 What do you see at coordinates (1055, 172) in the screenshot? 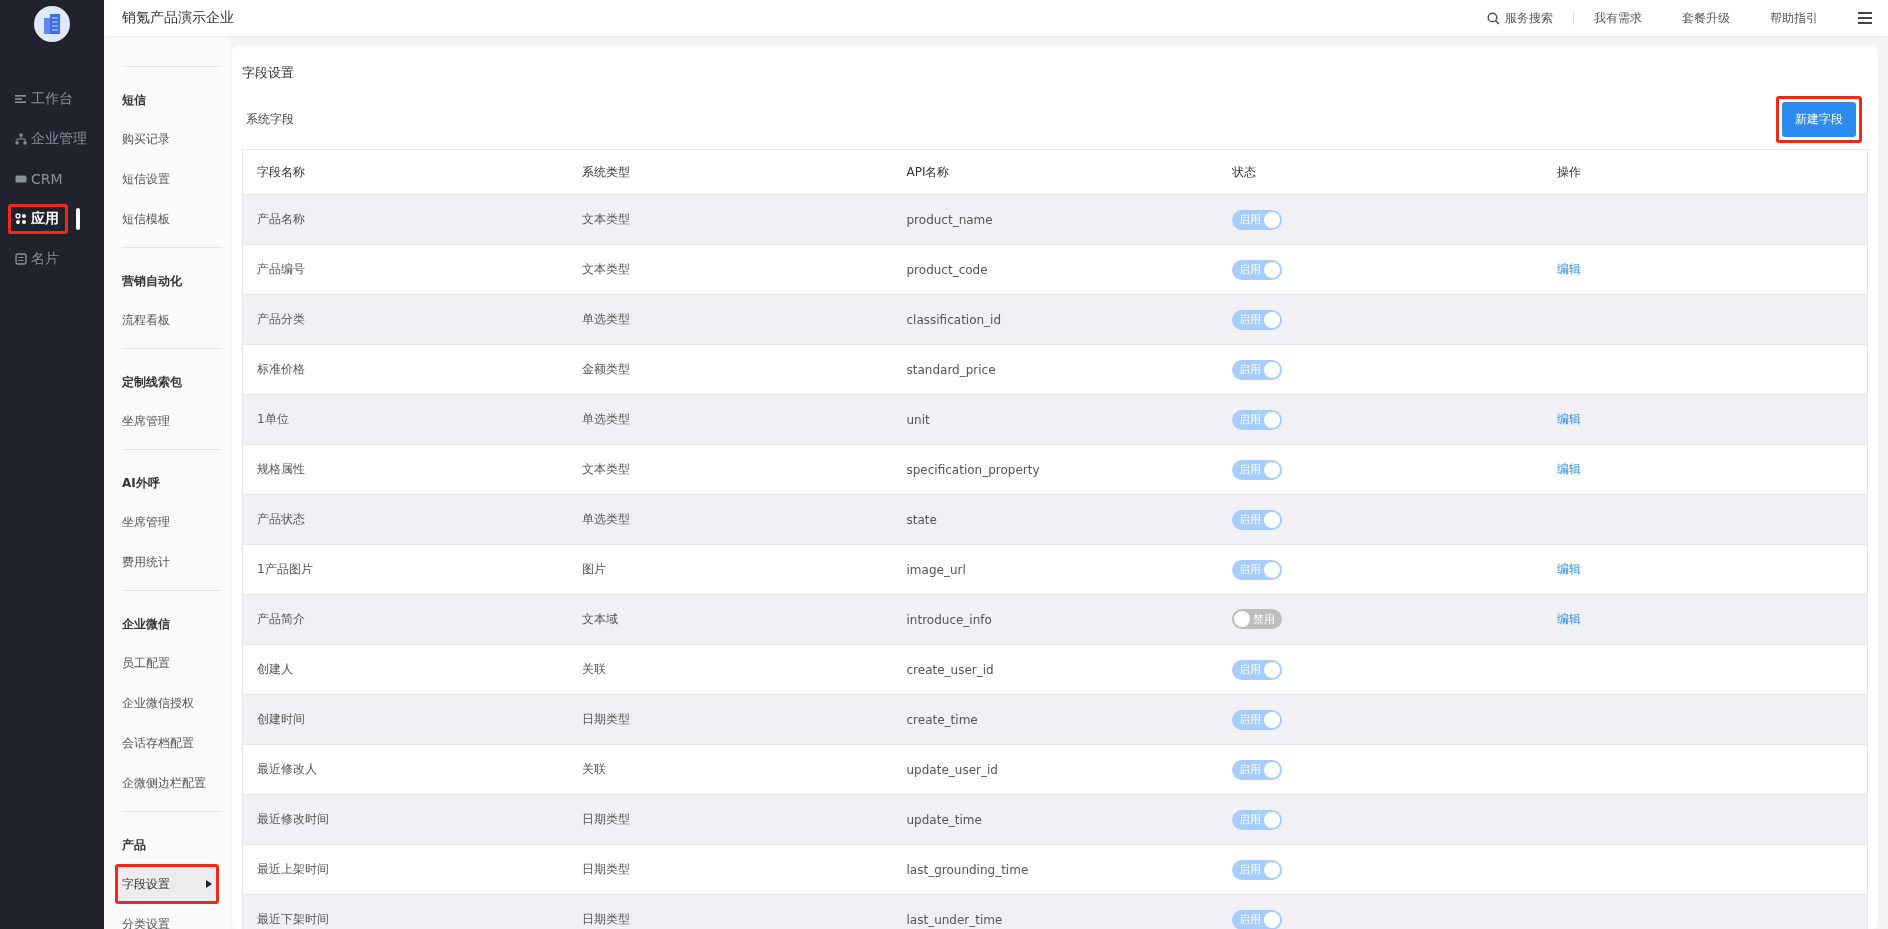
I see `column-header: API名称` at bounding box center [1055, 172].